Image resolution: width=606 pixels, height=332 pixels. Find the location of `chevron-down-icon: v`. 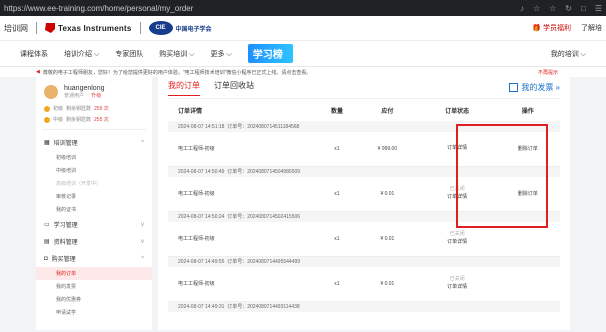

chevron-down-icon: v is located at coordinates (142, 241).